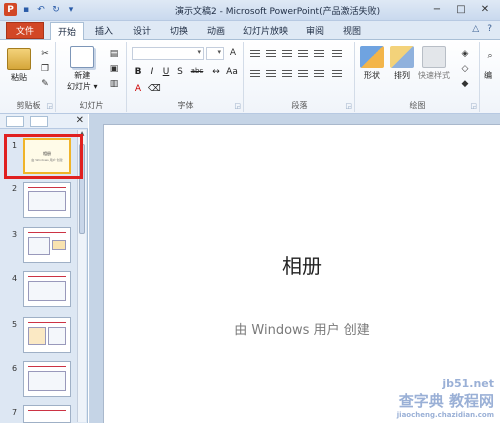 The width and height of the screenshot is (500, 423). I want to click on shadow-button: S, so click(180, 72).